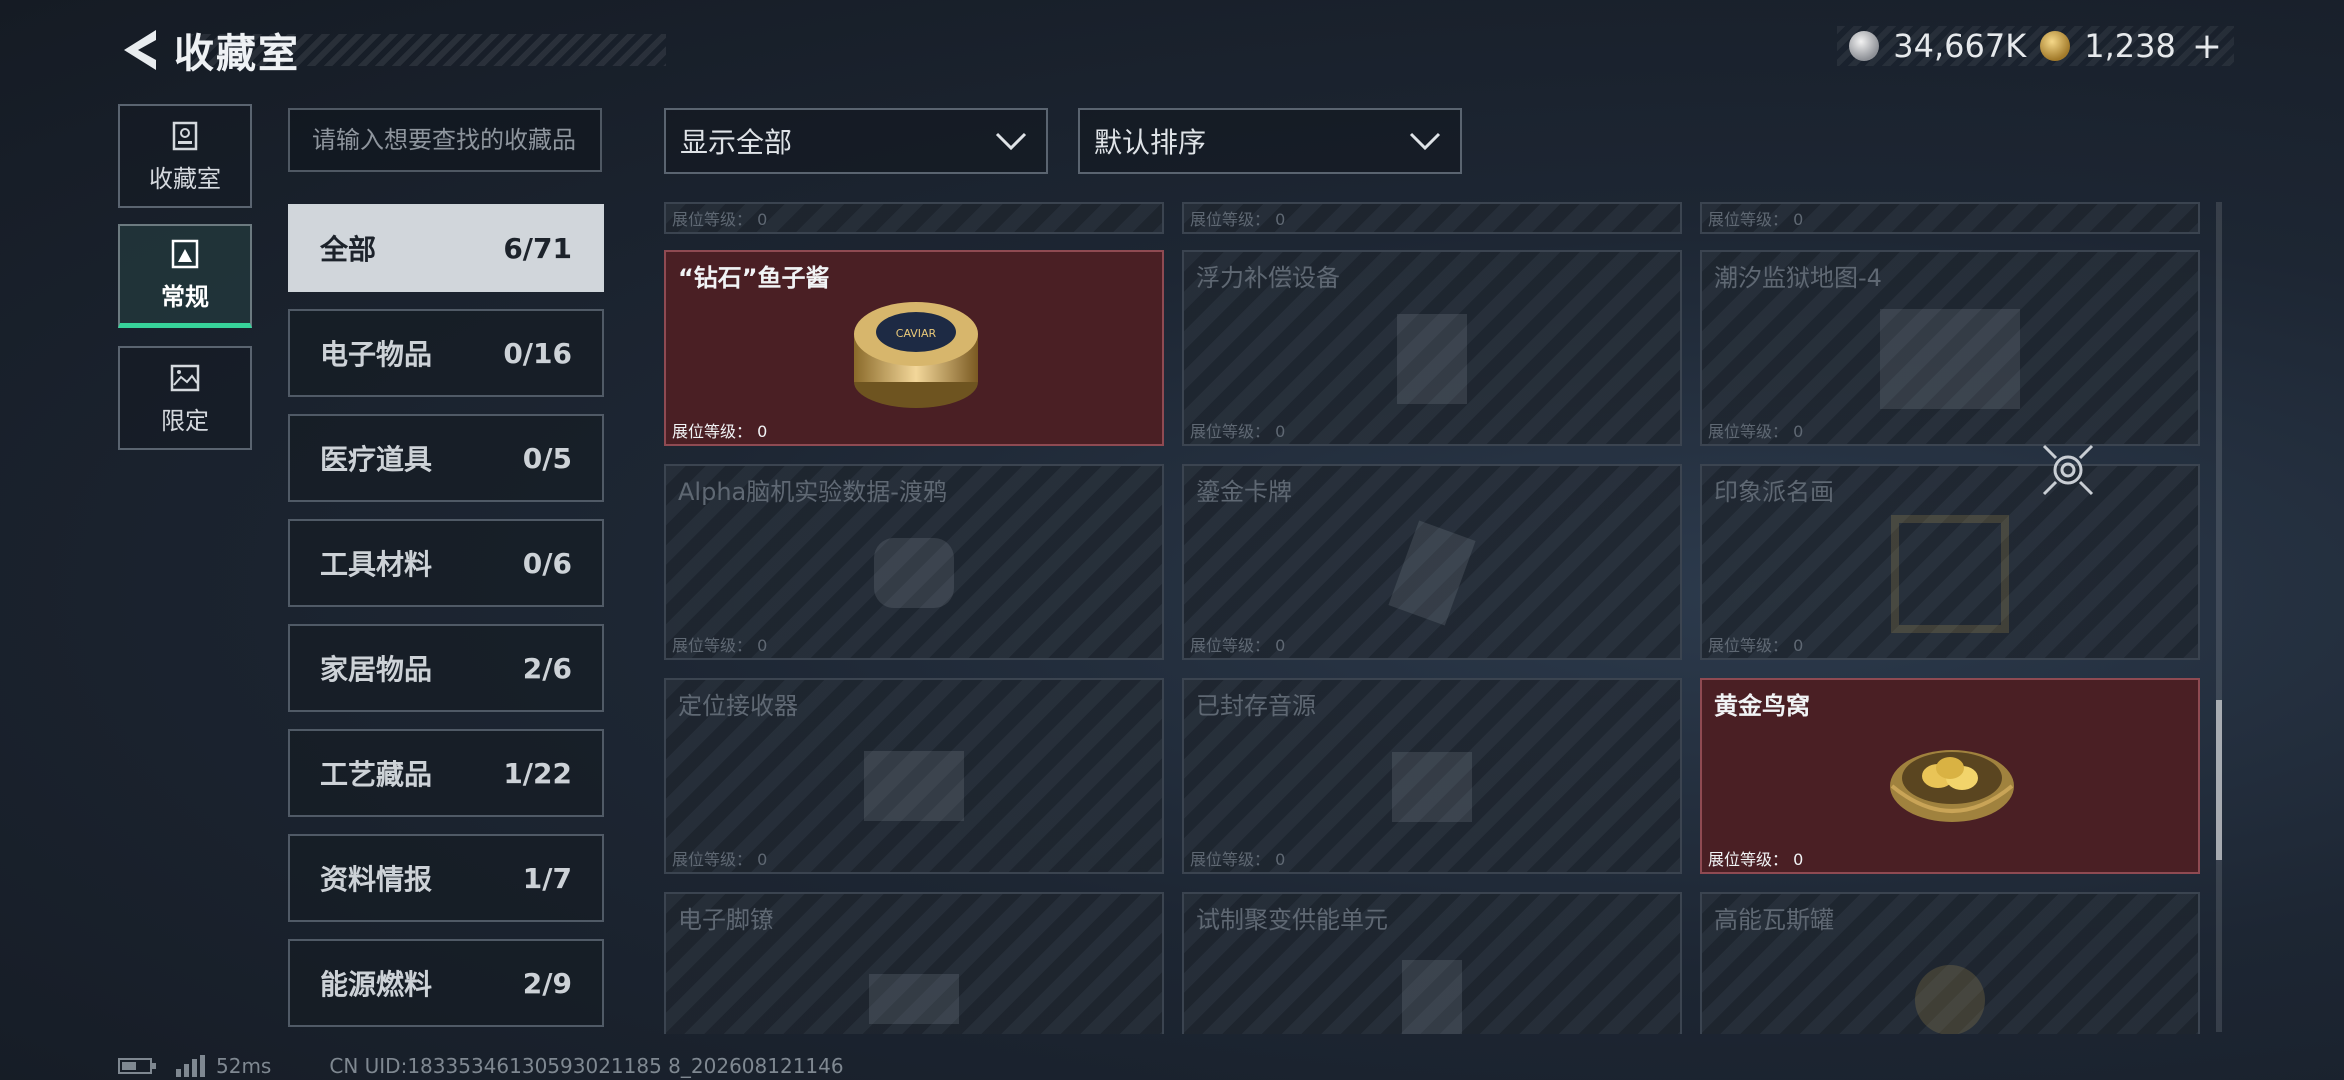 This screenshot has width=2344, height=1080. I want to click on category-count: 0/16, so click(537, 353).